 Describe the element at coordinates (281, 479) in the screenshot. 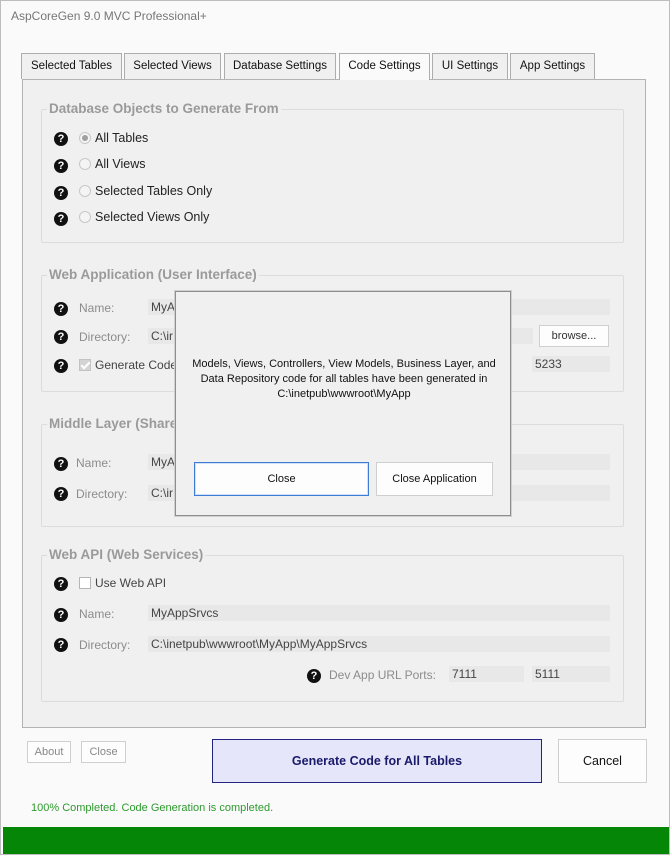

I see `dialog-close-button: Close` at that location.